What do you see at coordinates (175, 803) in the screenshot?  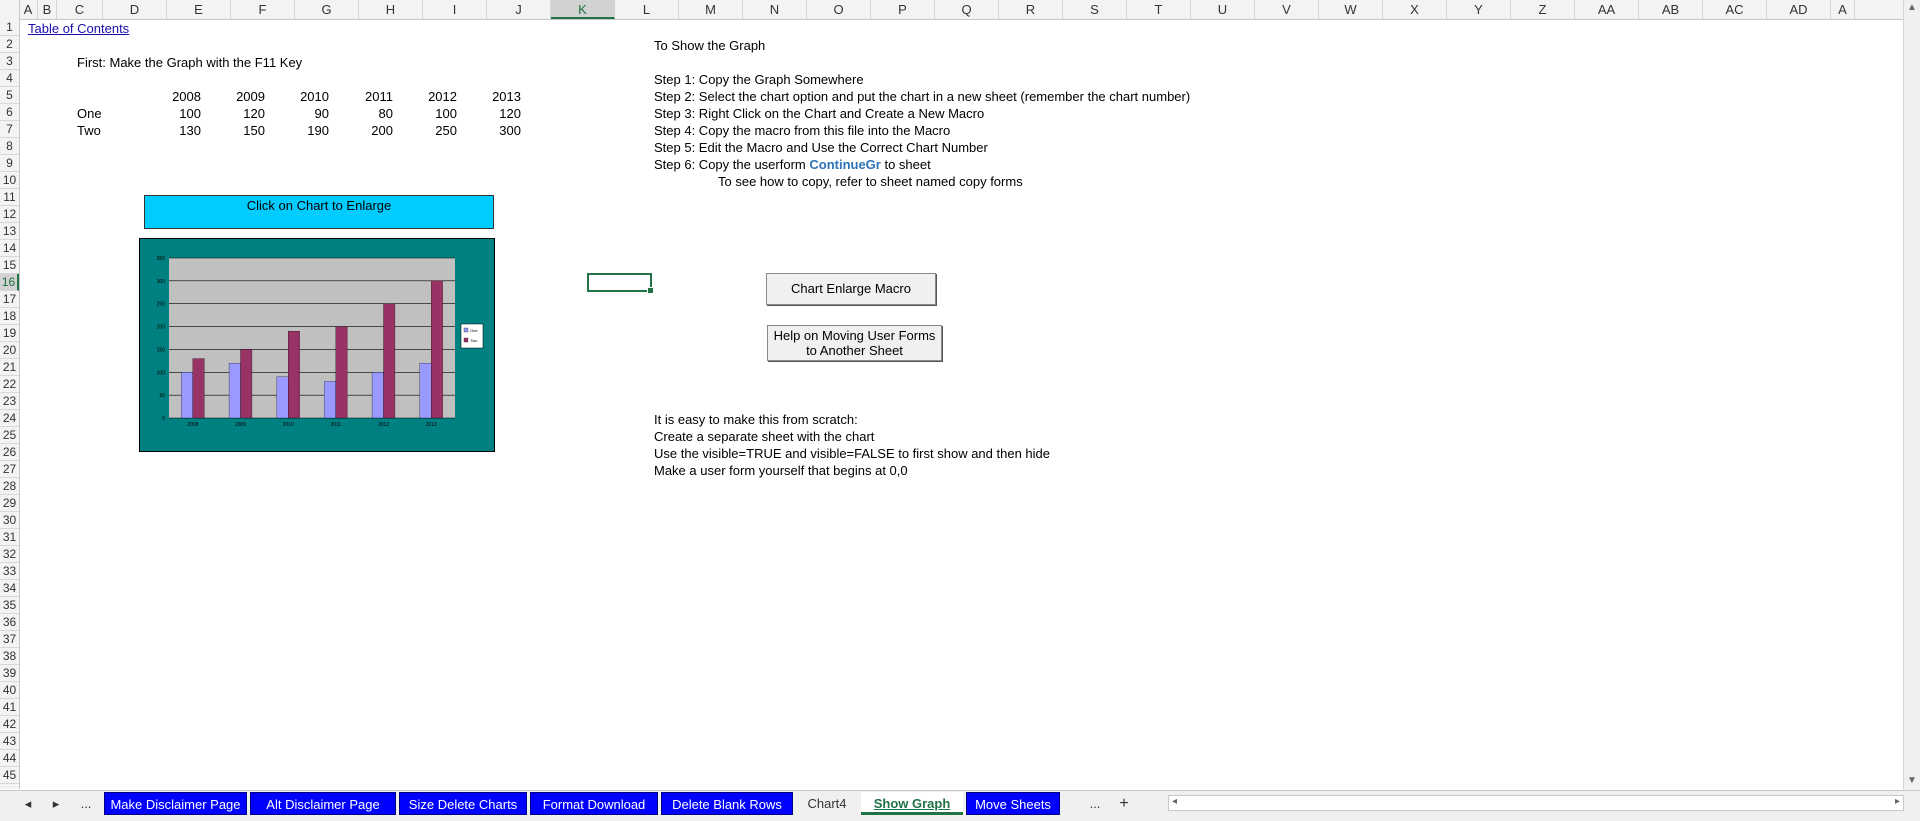 I see `sheet-tab: Make Disclaimer Page` at bounding box center [175, 803].